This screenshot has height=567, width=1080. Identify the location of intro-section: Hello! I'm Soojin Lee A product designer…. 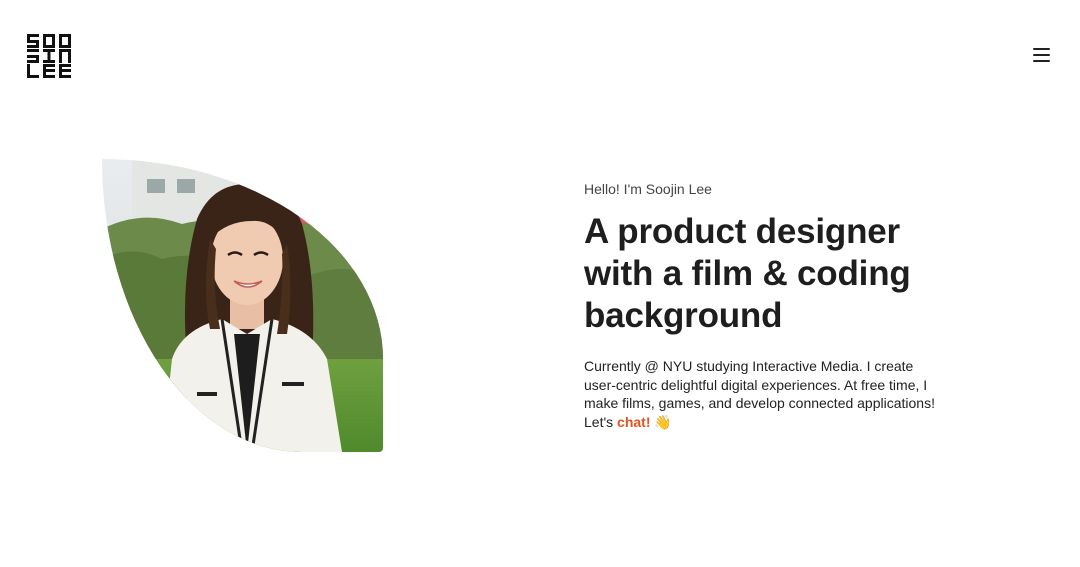
(764, 306).